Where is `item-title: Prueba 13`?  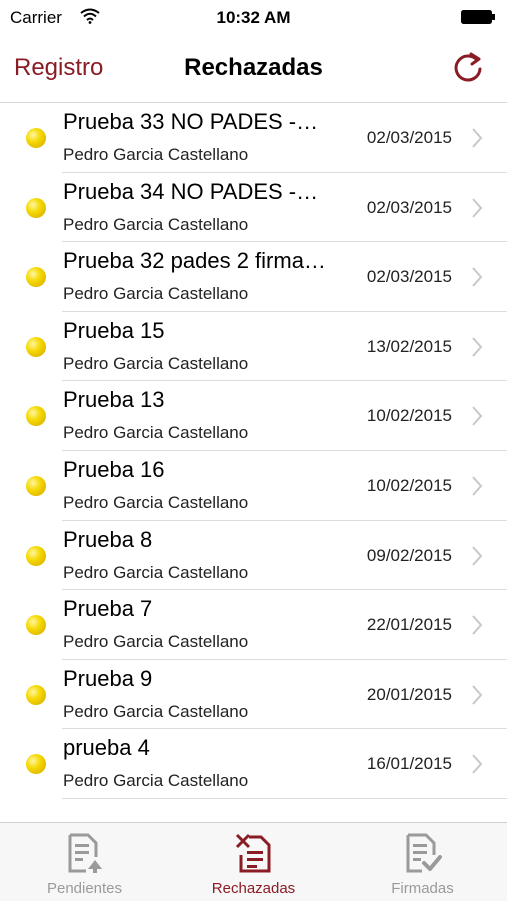
item-title: Prueba 13 is located at coordinates (114, 400).